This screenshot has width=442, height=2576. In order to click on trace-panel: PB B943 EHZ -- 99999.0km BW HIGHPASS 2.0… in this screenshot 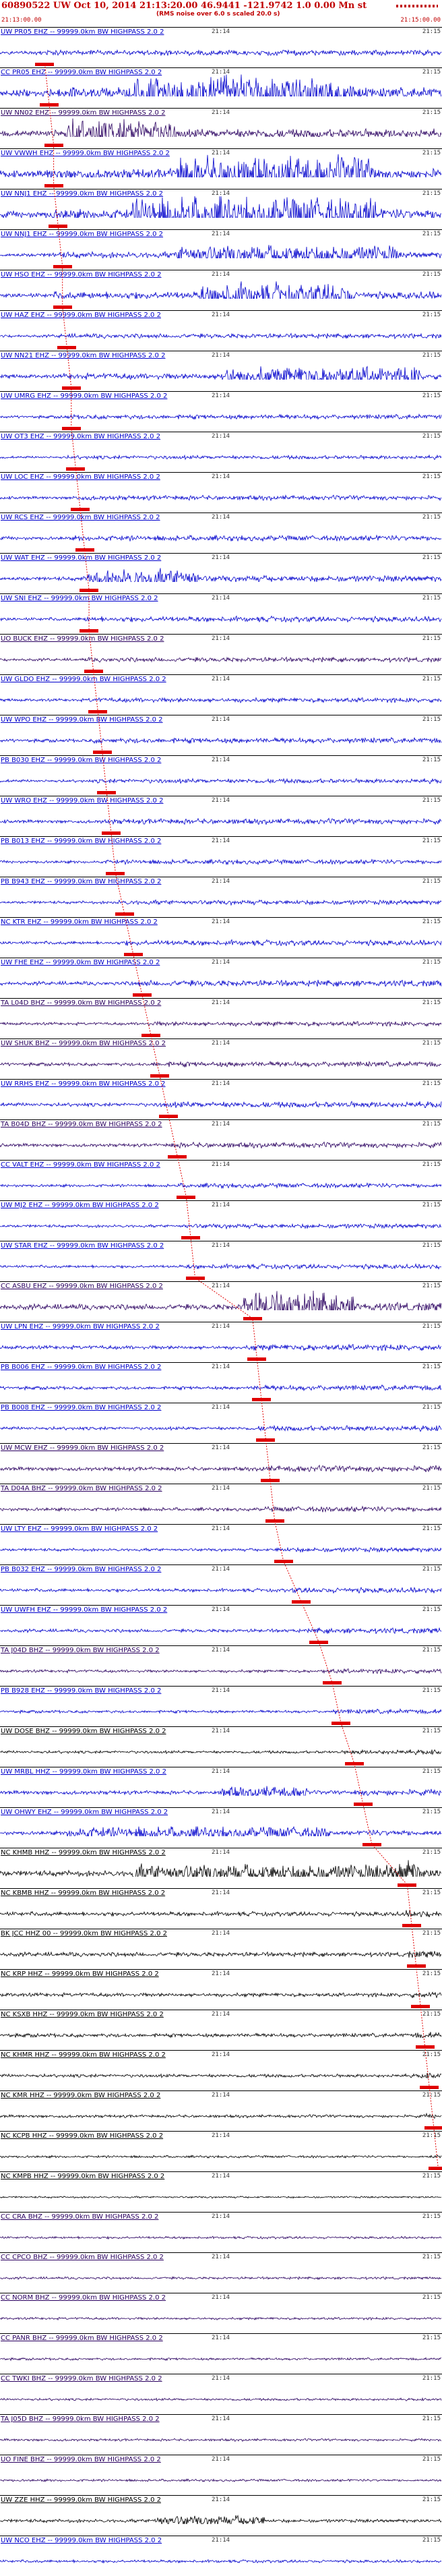, I will do `click(221, 897)`.